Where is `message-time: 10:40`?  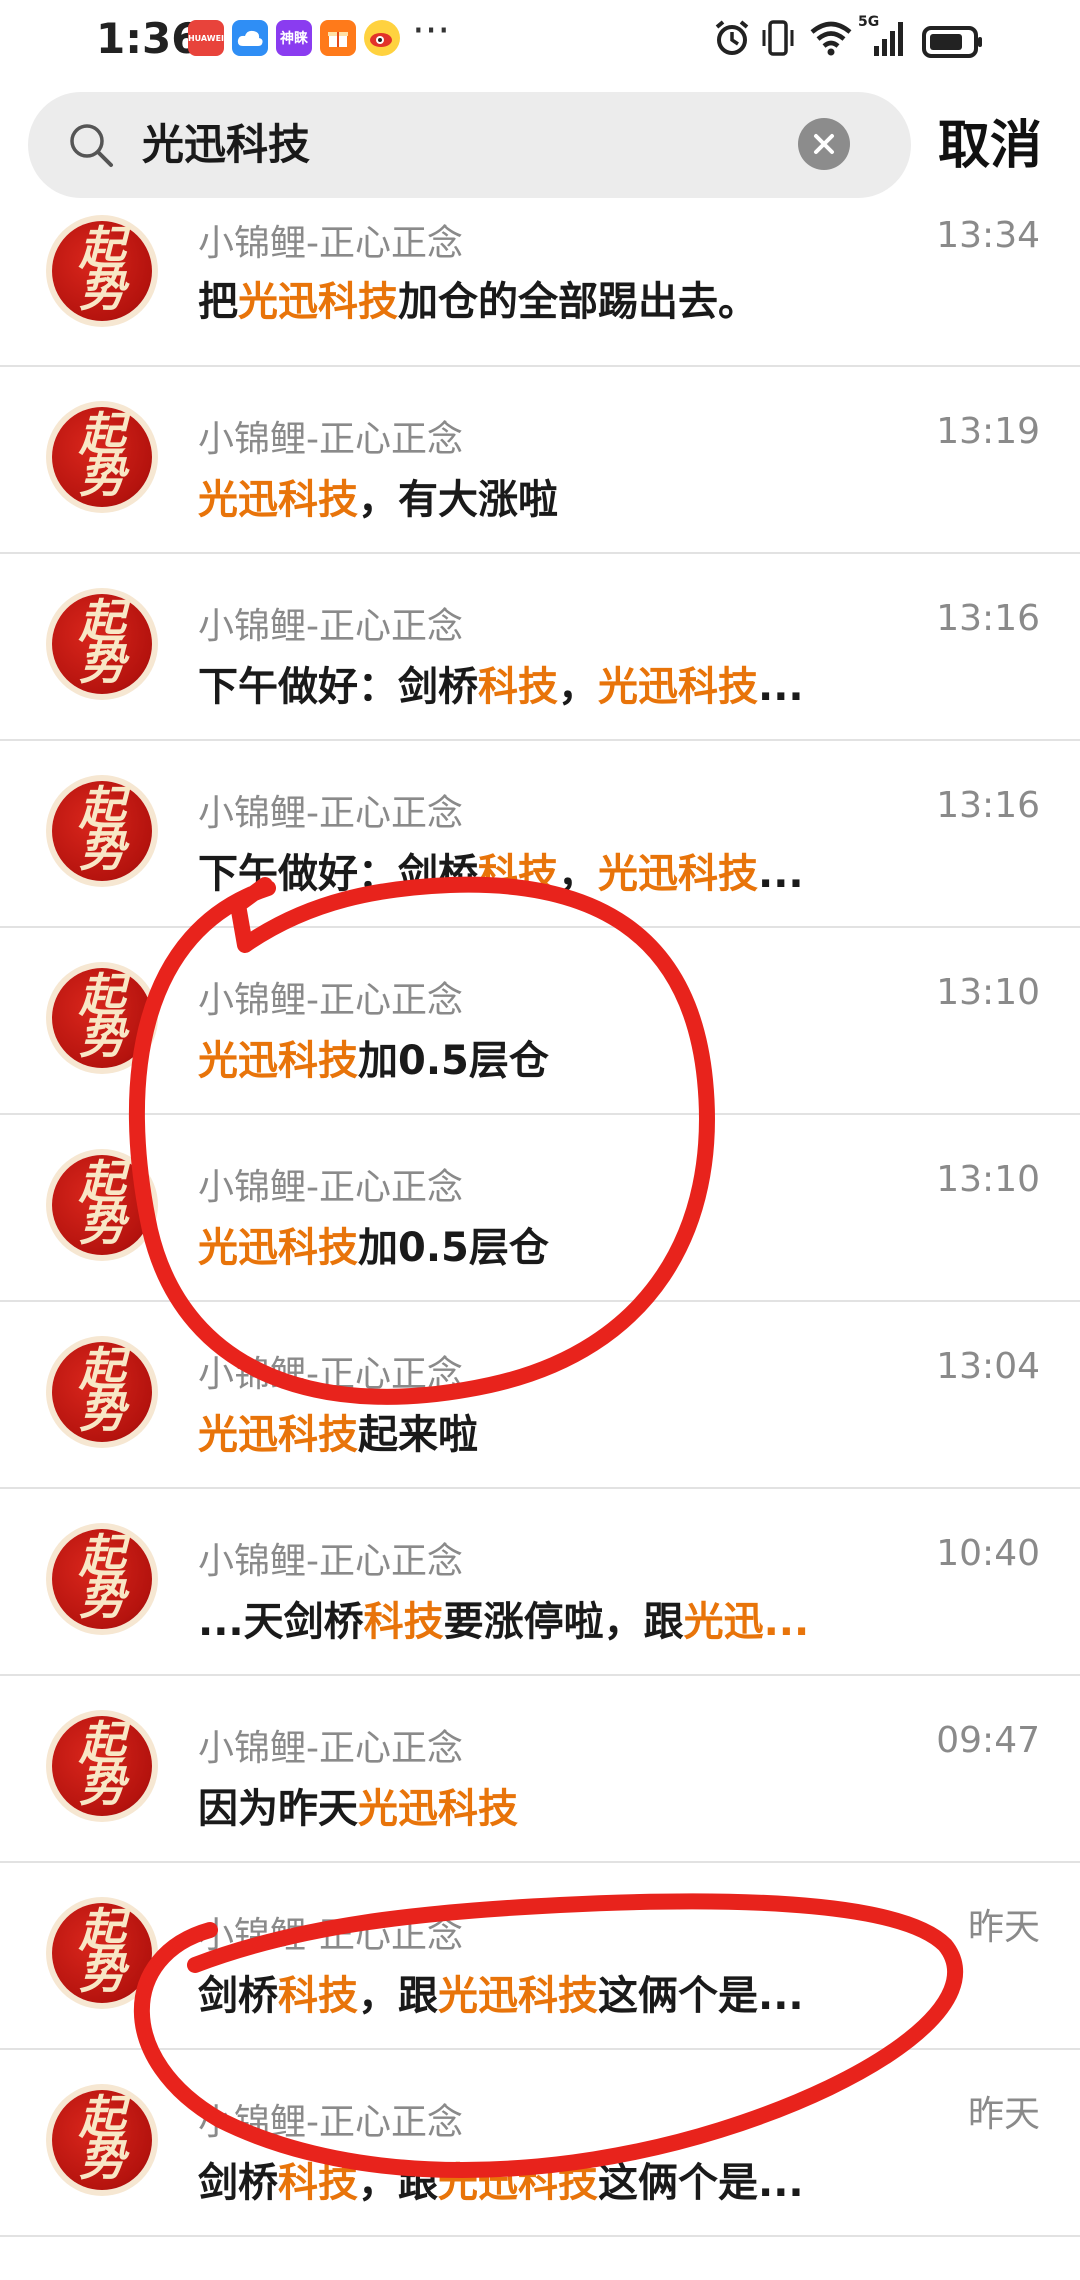 message-time: 10:40 is located at coordinates (988, 1553).